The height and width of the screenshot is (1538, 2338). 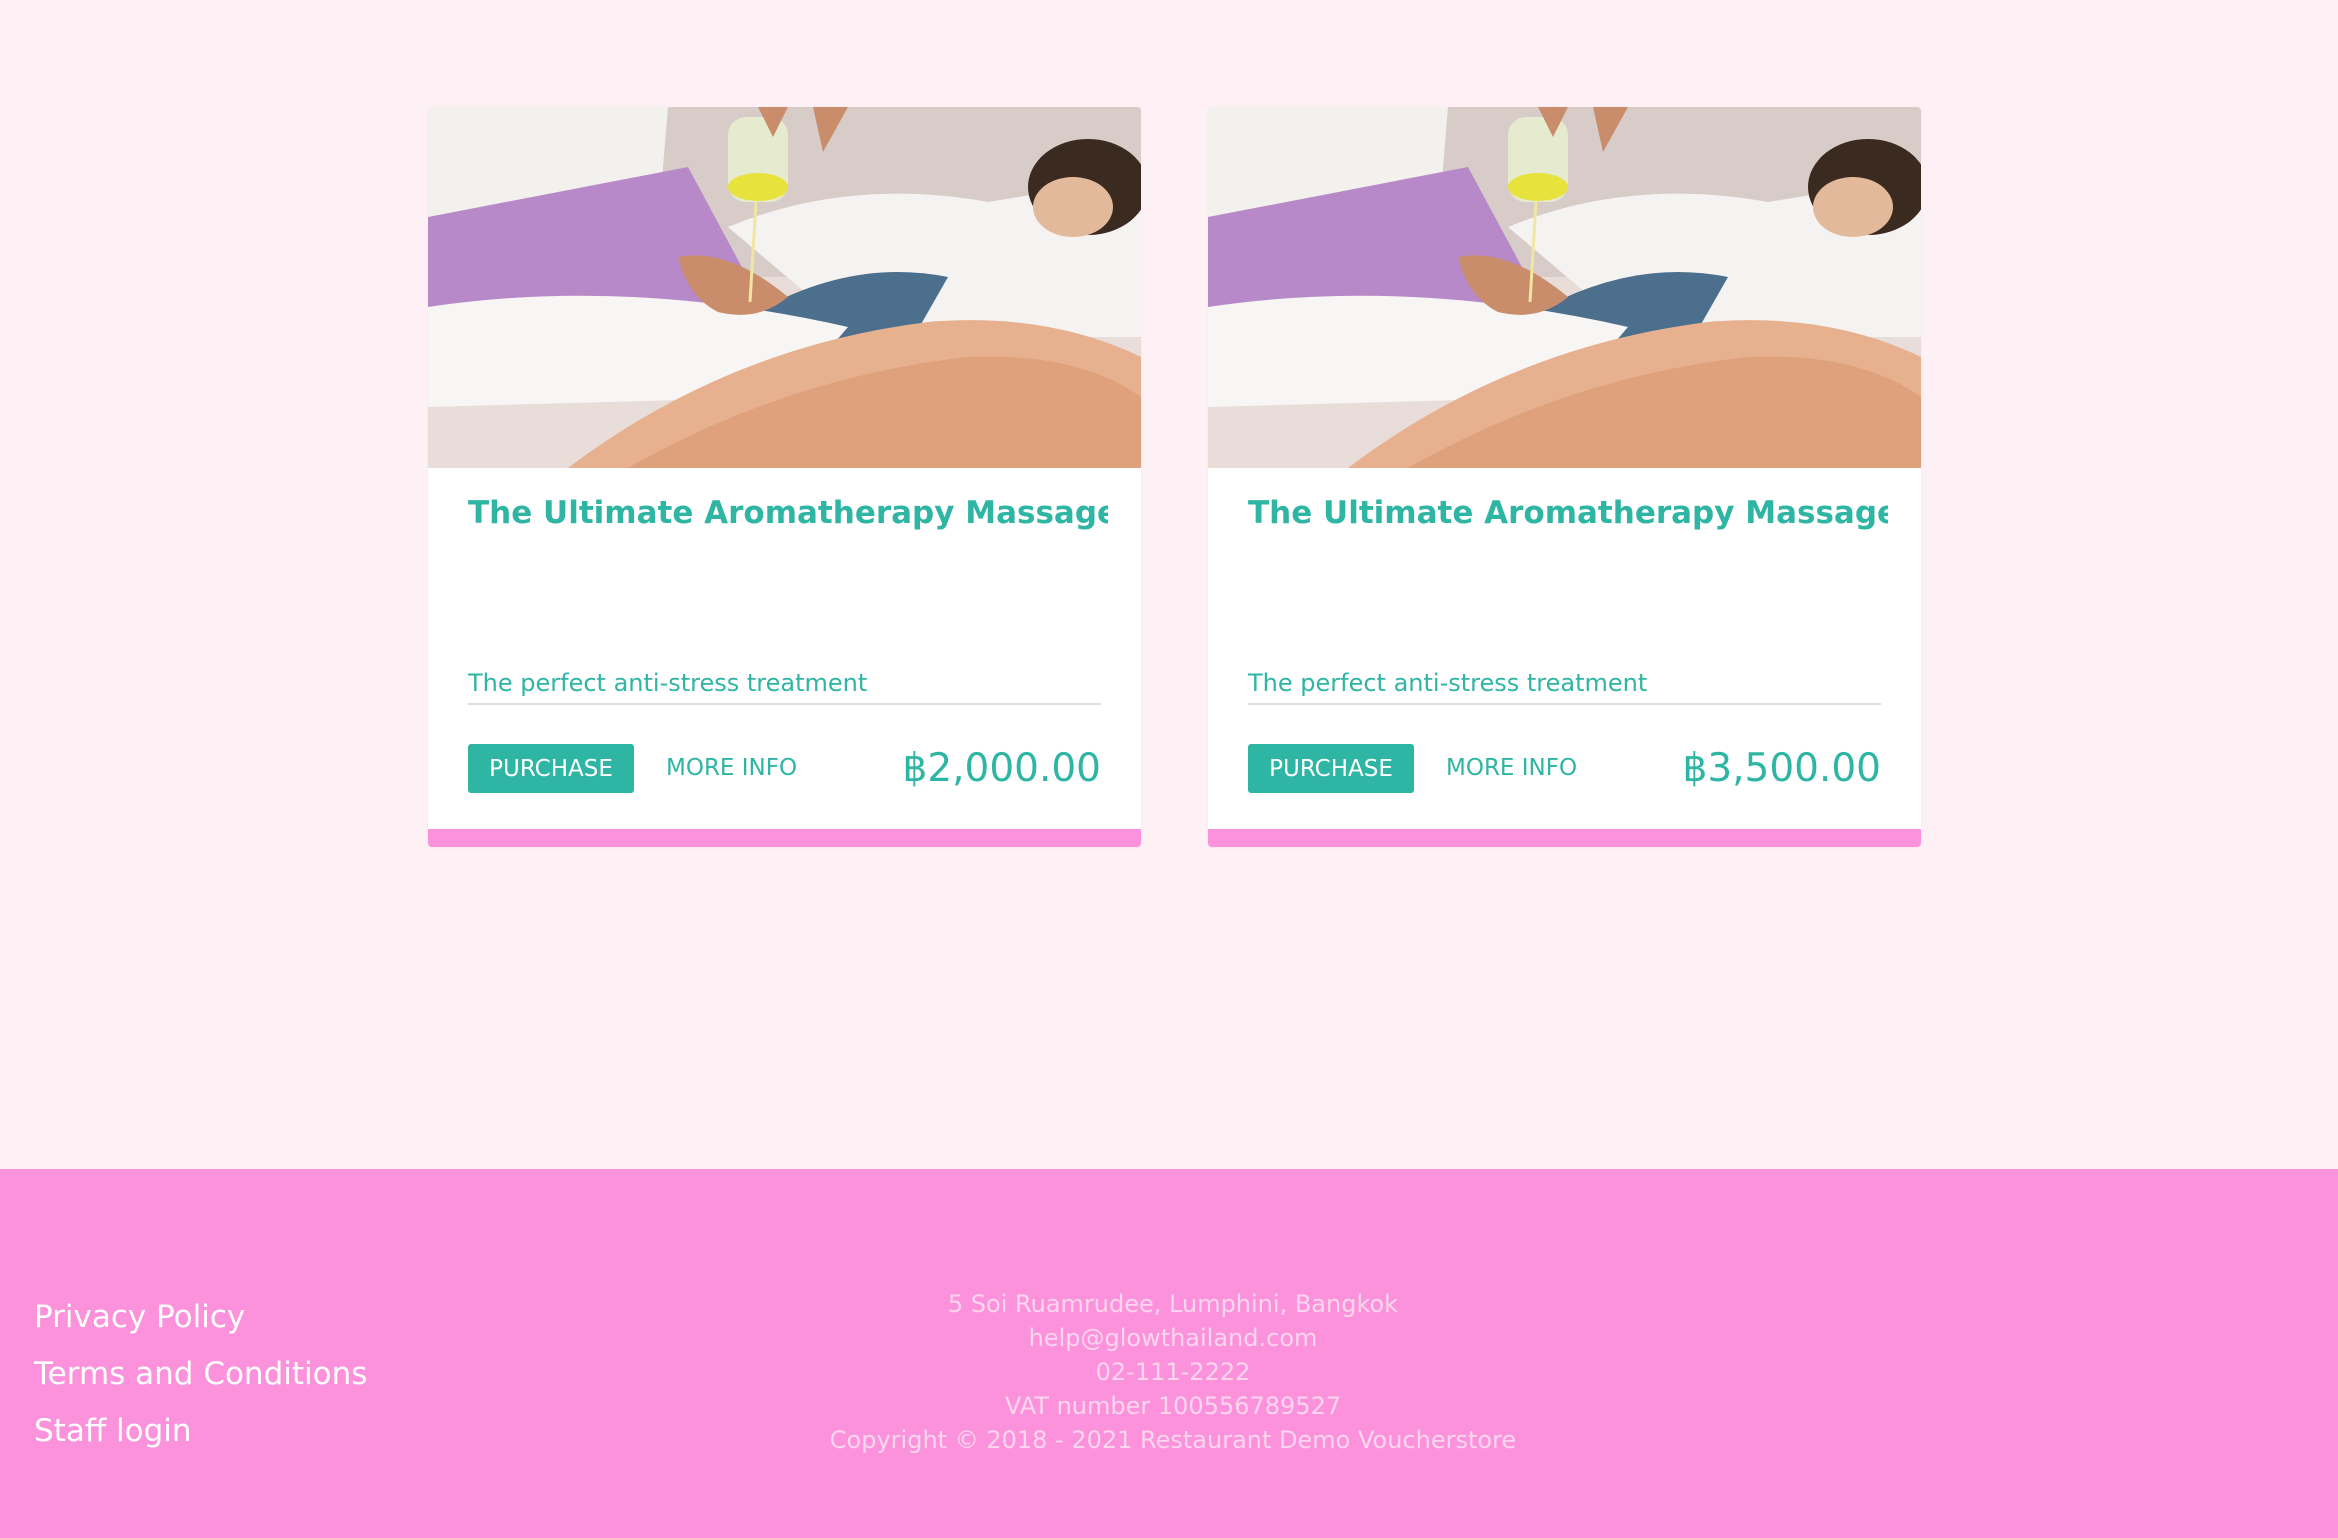 I want to click on terms-and-conditions-link: Terms and Conditions, so click(x=200, y=1374).